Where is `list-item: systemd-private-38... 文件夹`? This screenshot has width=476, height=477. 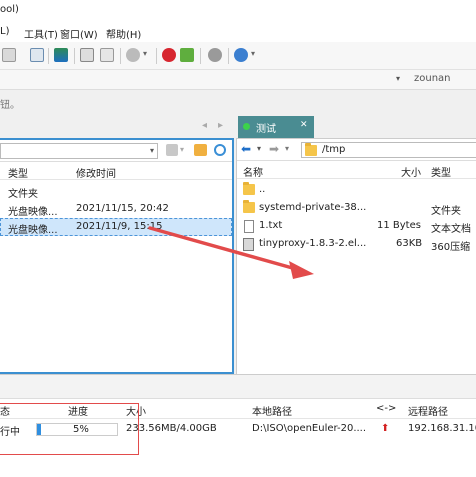 list-item: systemd-private-38... 文件夹 is located at coordinates (356, 208).